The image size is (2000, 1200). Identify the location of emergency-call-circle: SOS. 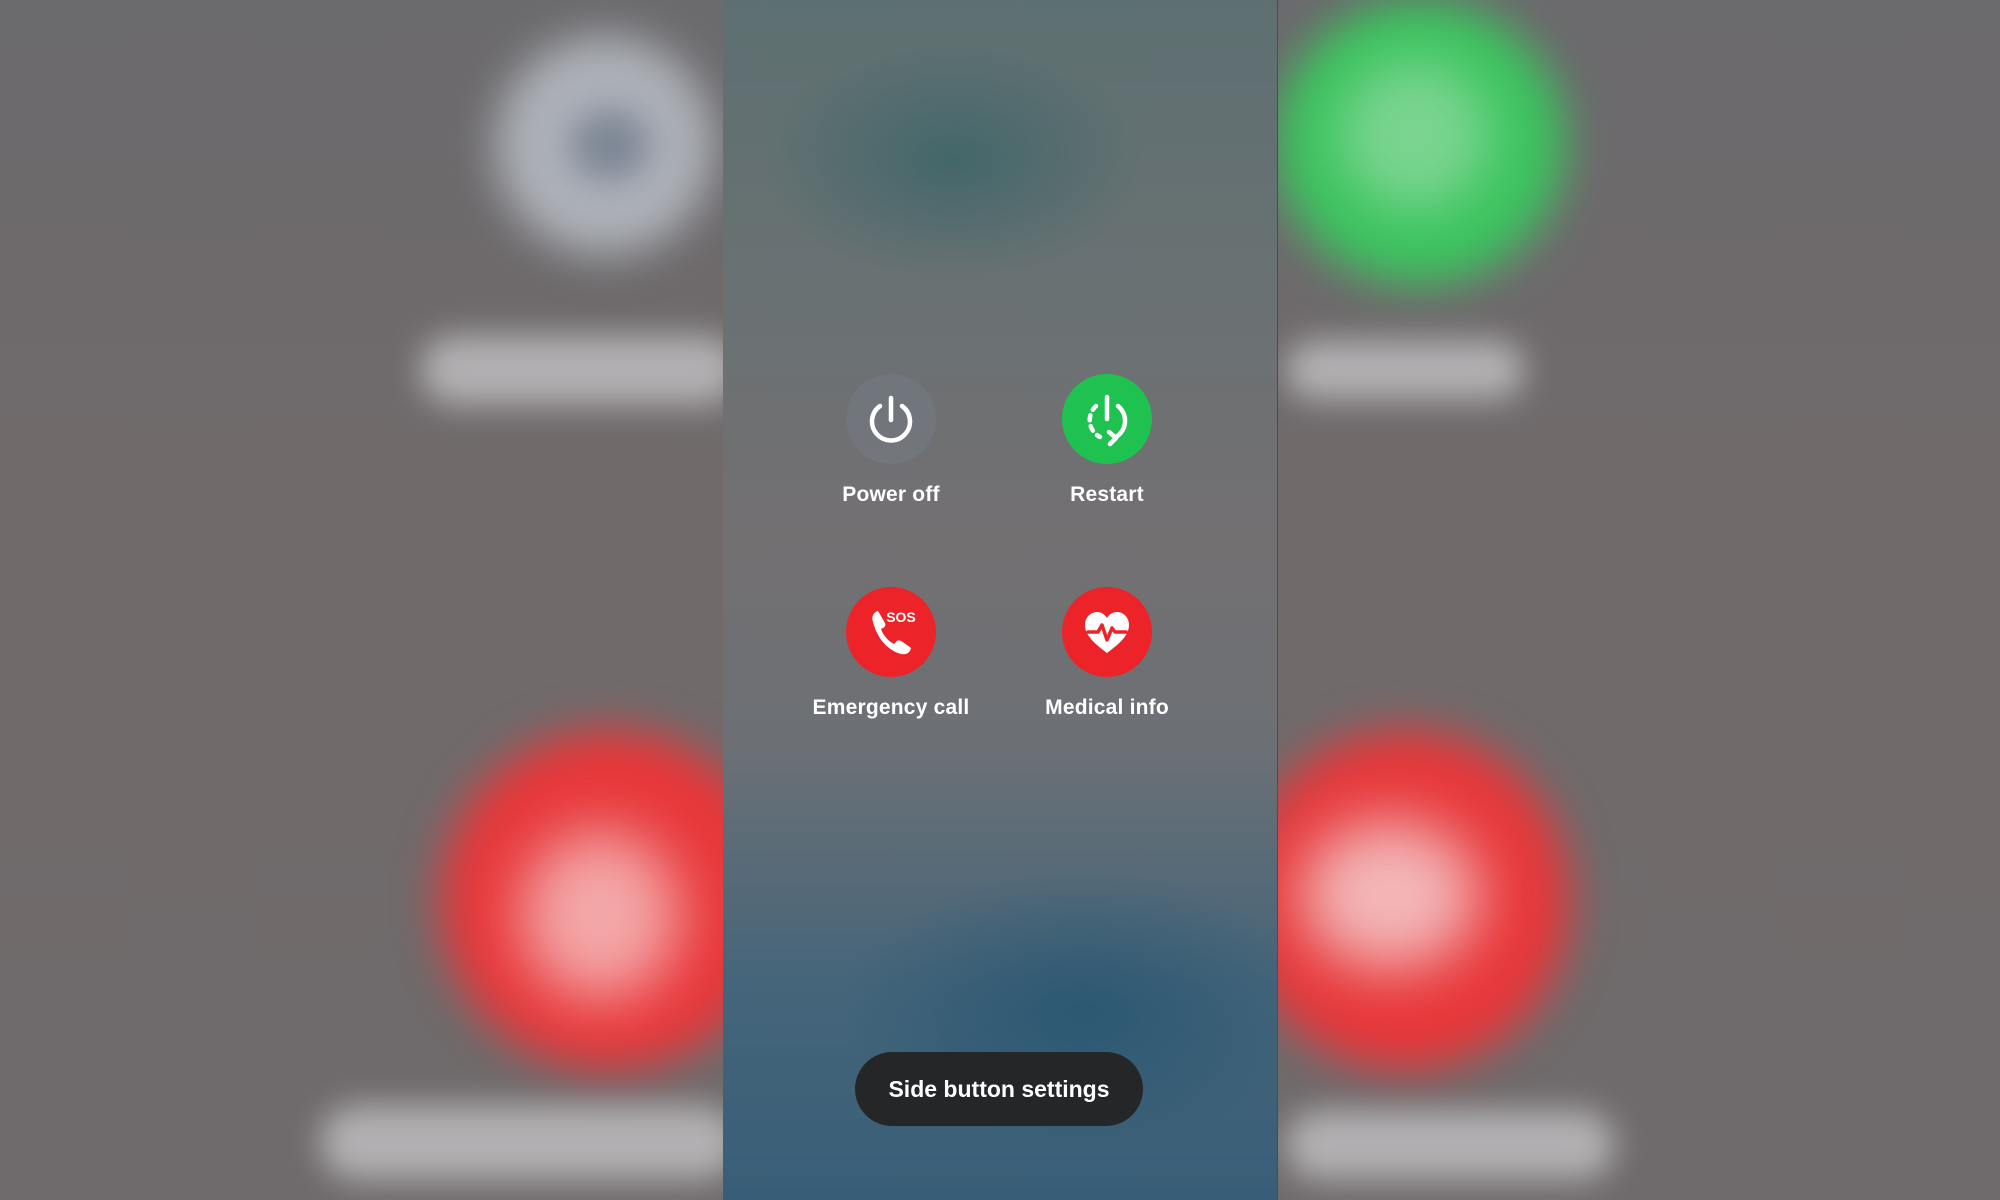
(891, 632).